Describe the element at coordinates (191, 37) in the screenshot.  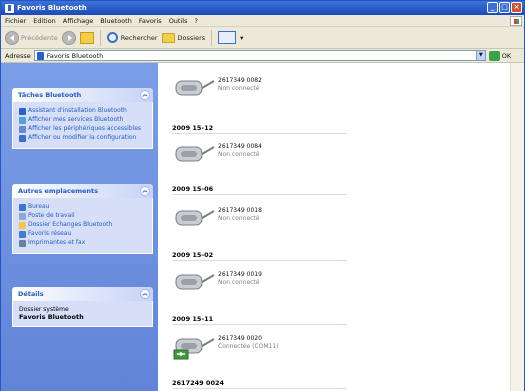
I see `folders-label: Dossiers` at that location.